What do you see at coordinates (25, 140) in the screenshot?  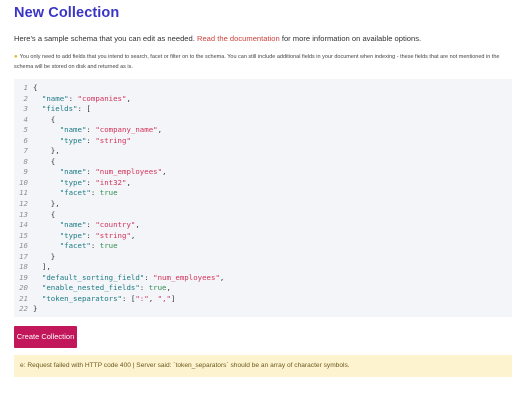 I see `line-number: 6` at bounding box center [25, 140].